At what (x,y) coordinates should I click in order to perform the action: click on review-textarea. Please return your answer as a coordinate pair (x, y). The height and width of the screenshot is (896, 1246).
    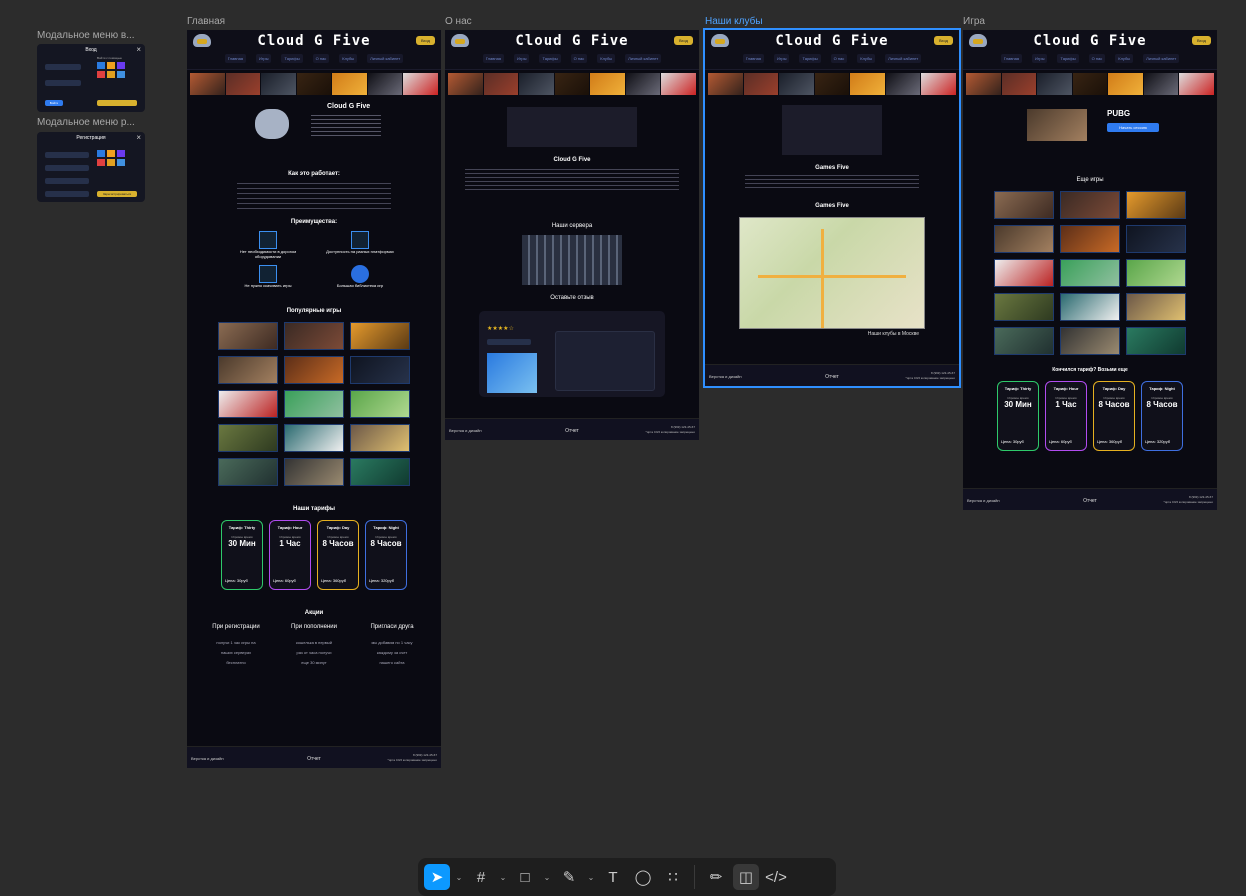
    Looking at the image, I should click on (605, 361).